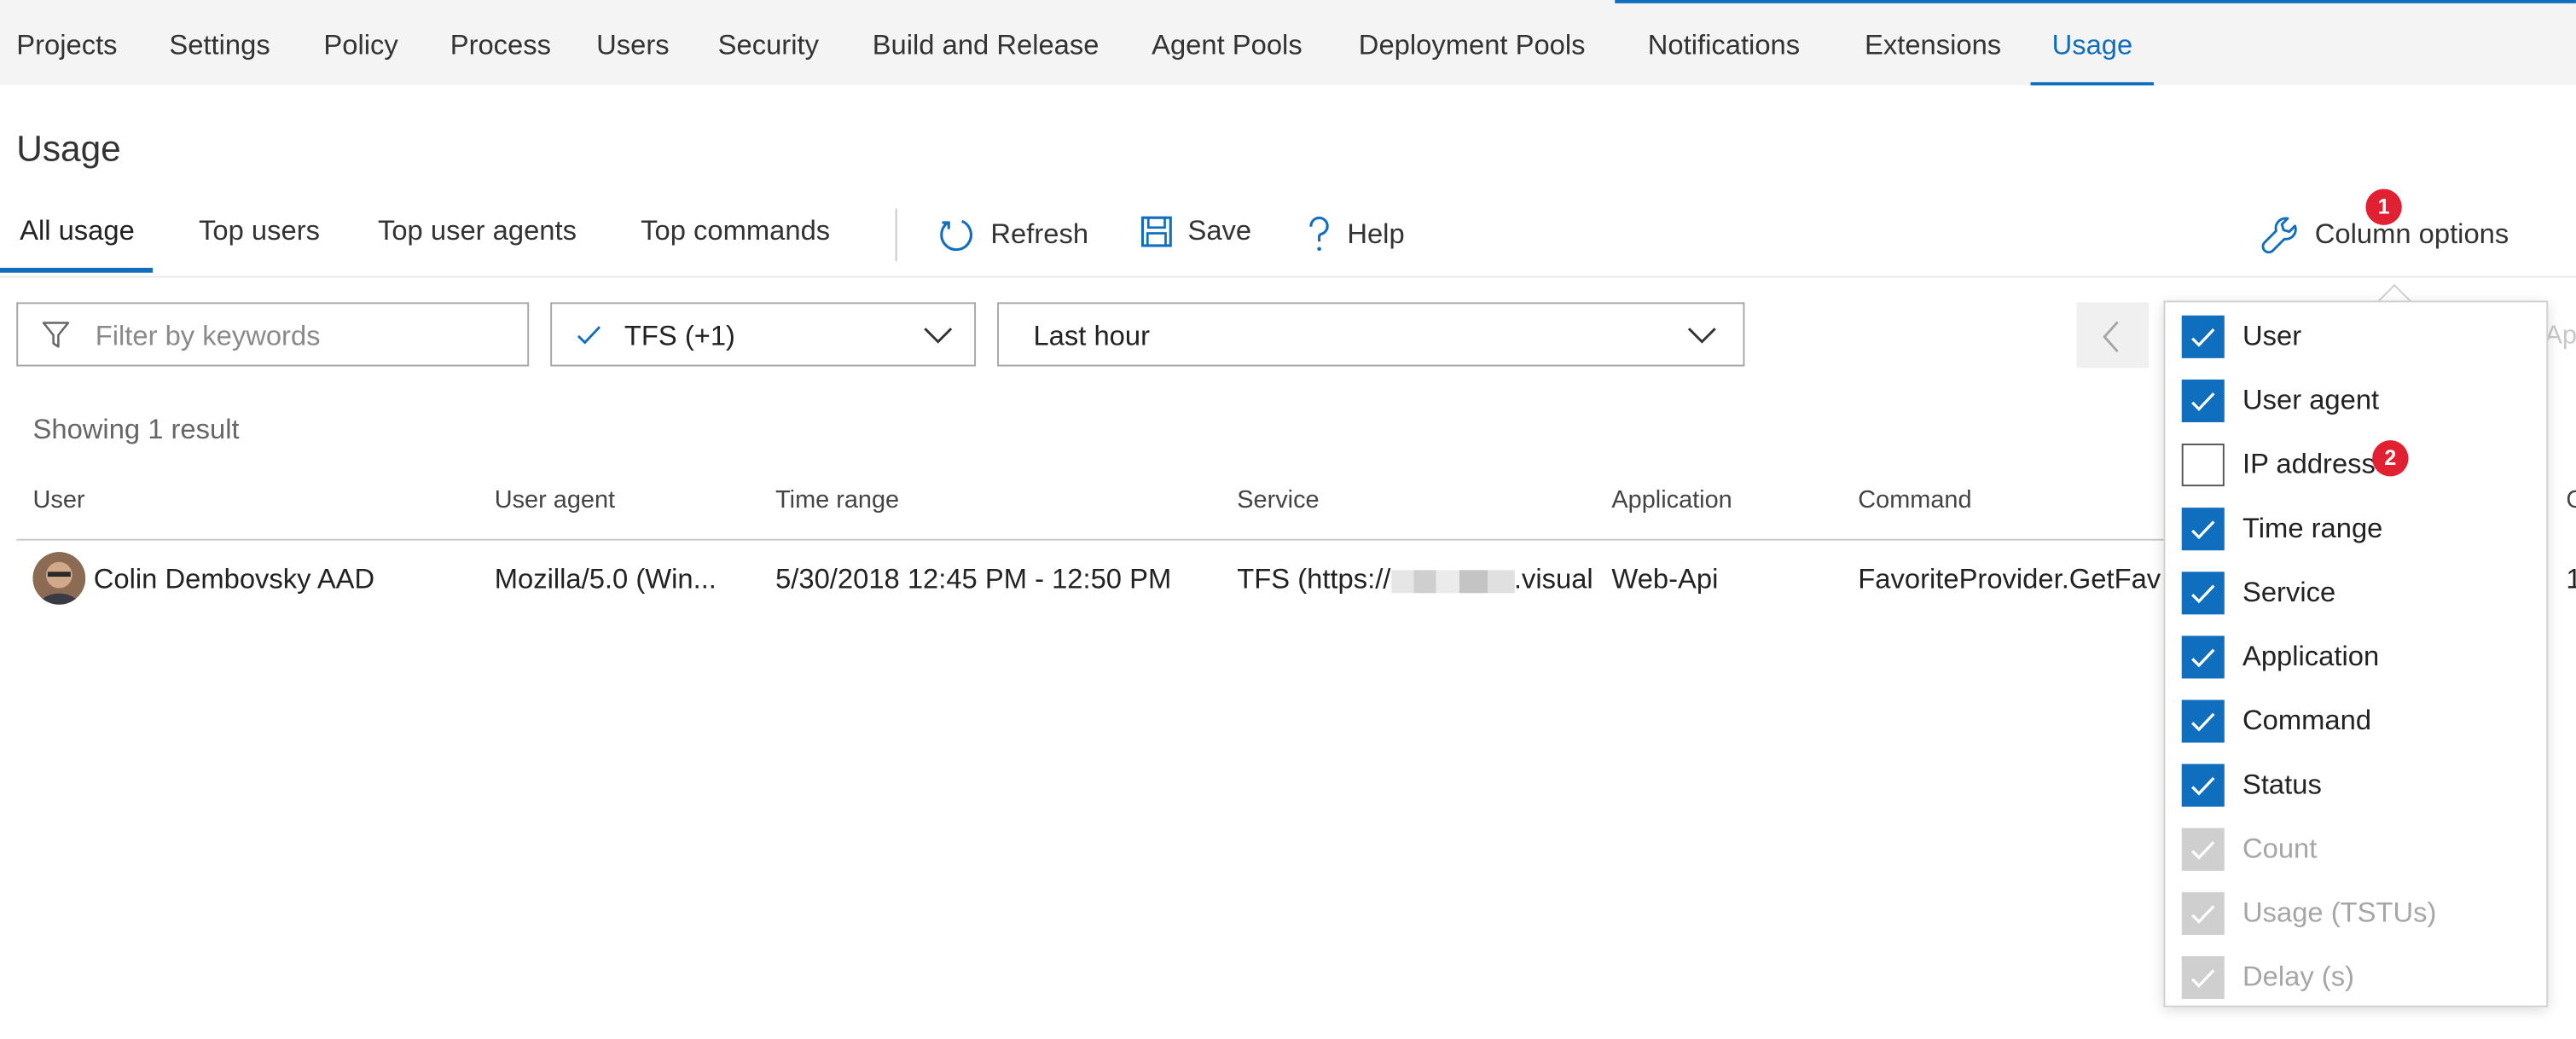  I want to click on column-option-ip-address-label: IP address, so click(2309, 464).